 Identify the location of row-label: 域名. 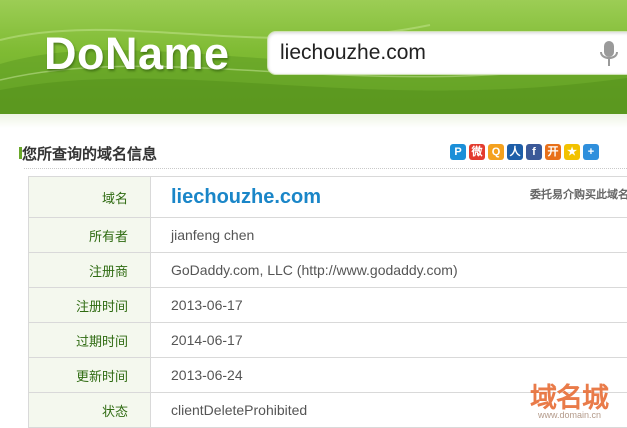
(90, 197).